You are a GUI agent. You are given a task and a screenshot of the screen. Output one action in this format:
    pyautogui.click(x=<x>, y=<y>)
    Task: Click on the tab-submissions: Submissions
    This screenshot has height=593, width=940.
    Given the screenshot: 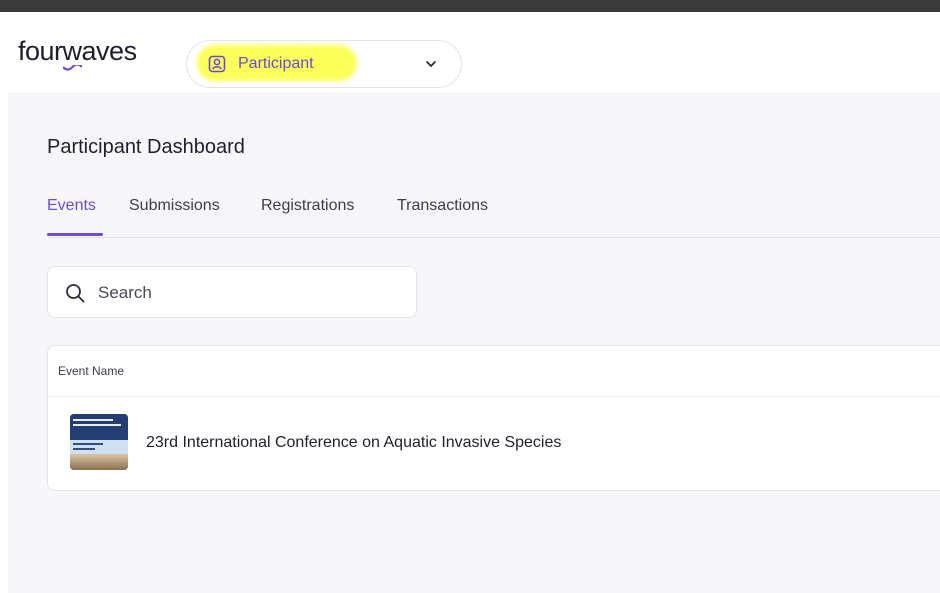 What is the action you would take?
    pyautogui.click(x=174, y=206)
    